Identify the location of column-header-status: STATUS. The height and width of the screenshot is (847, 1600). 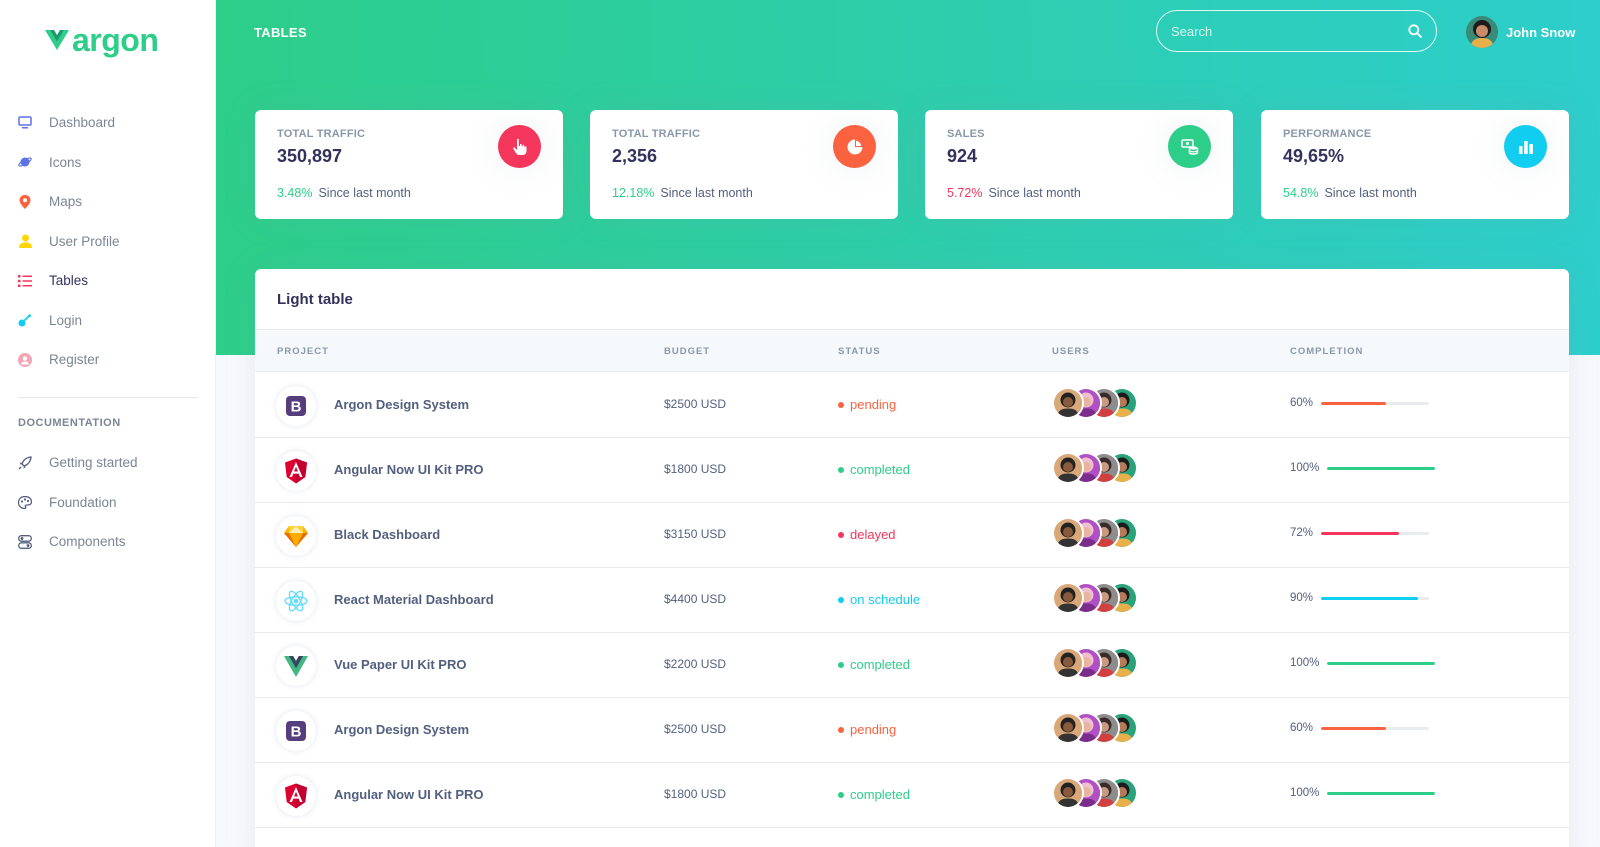
(859, 351).